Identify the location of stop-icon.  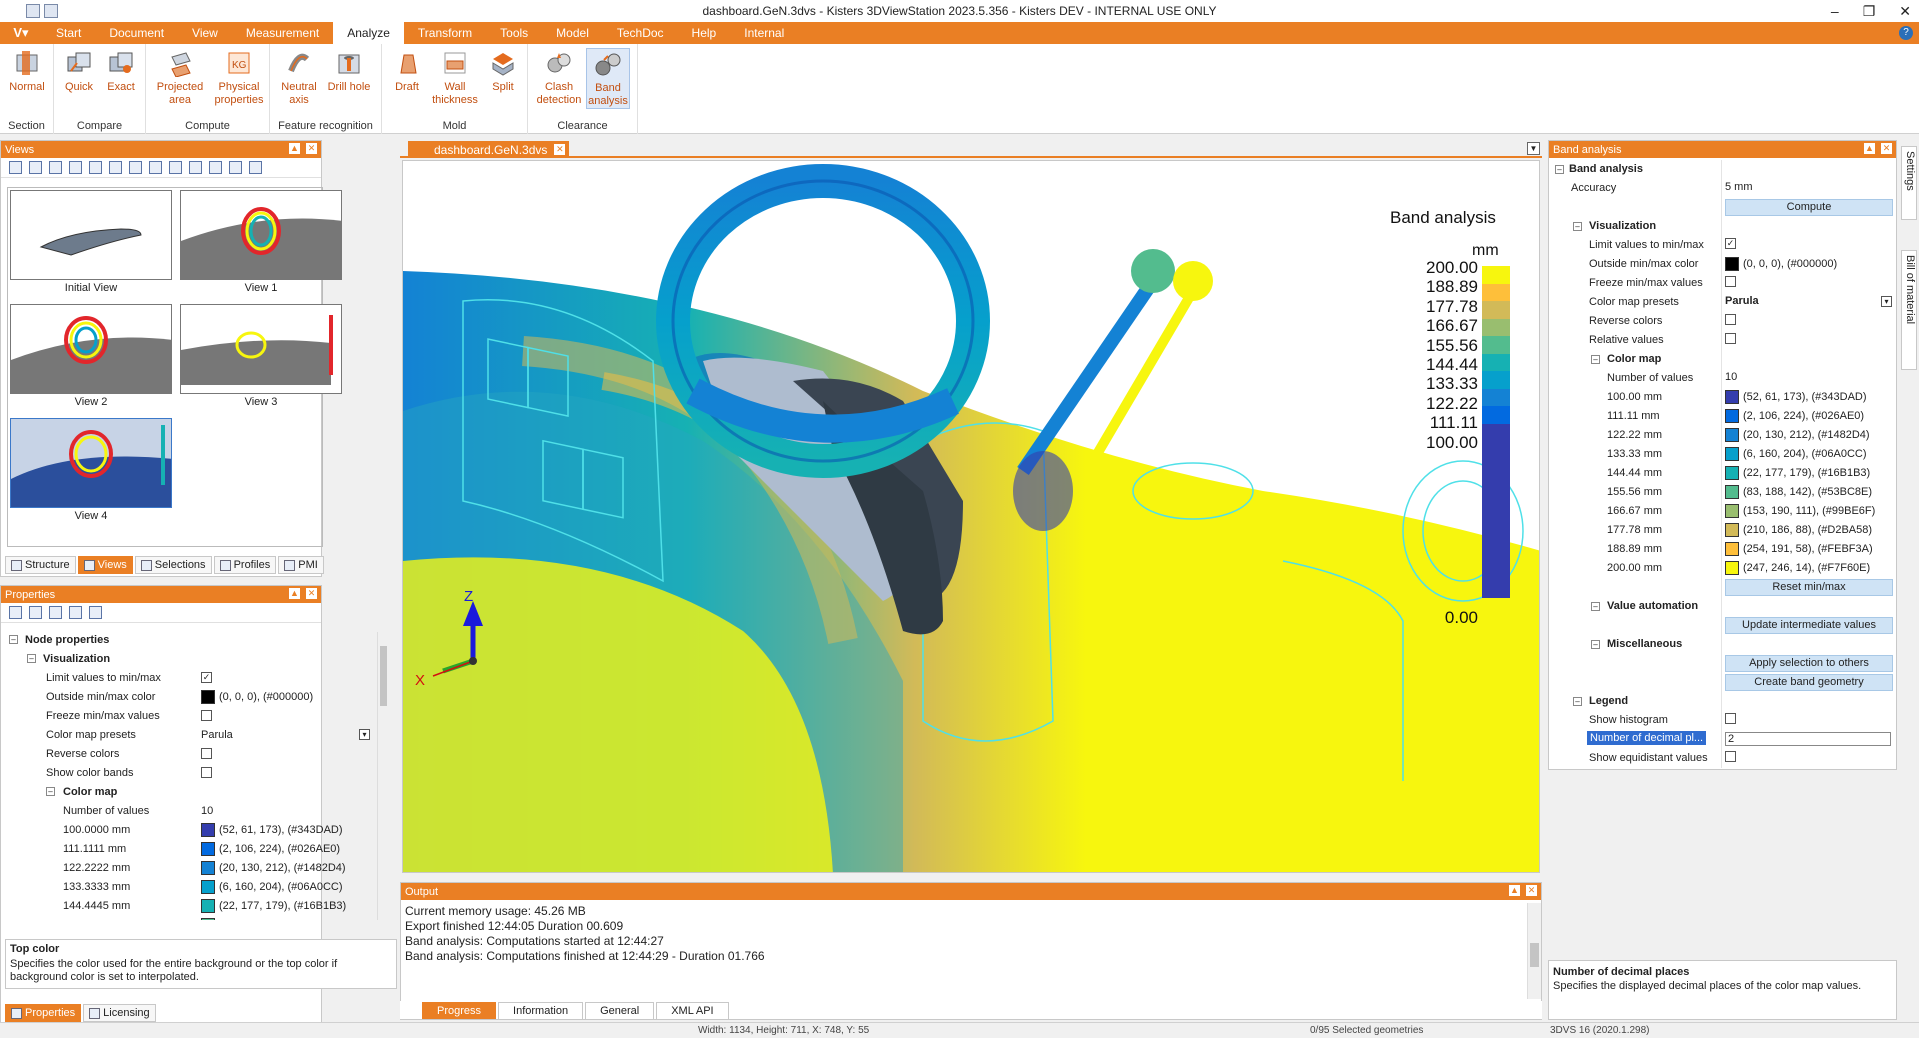
(115, 167).